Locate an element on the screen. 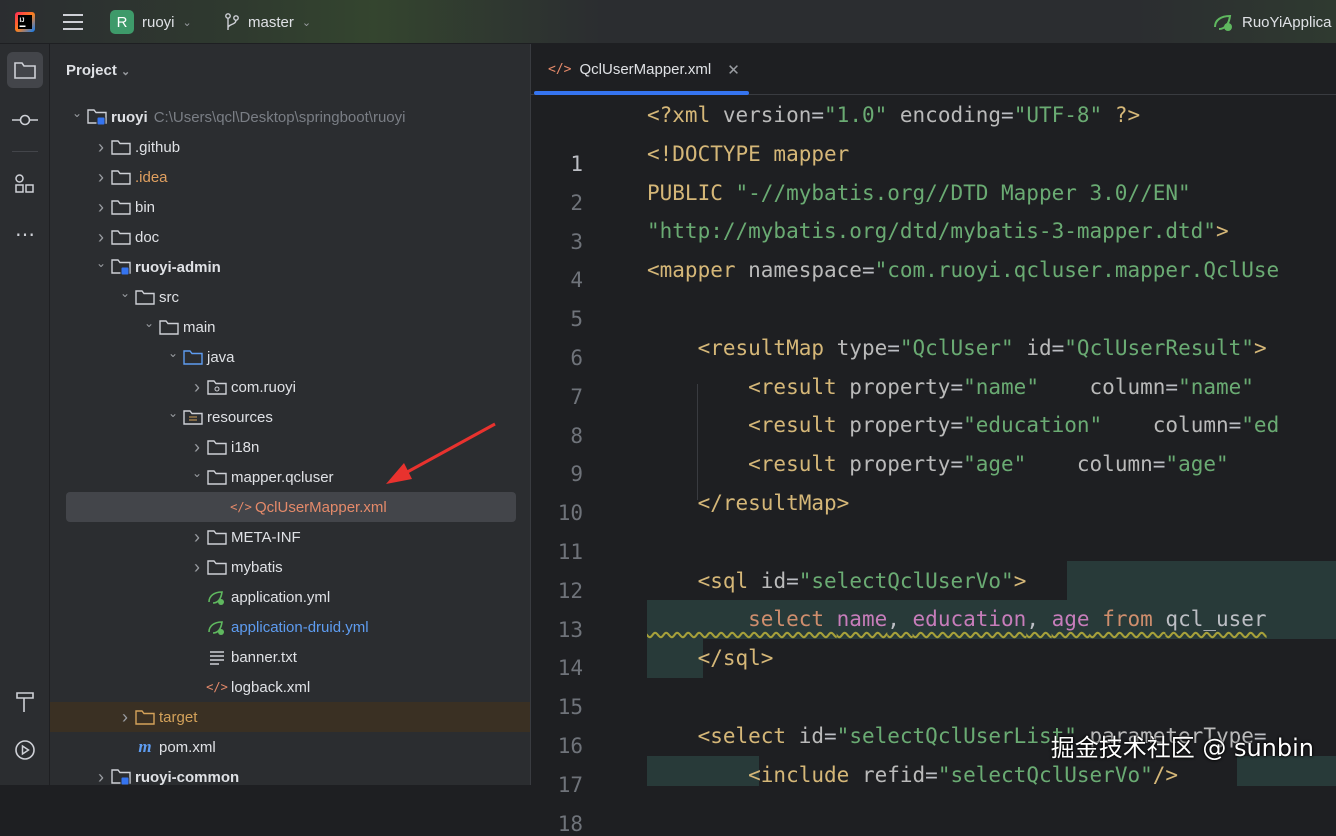 The image size is (1336, 836). line-number: 13 is located at coordinates (570, 629).